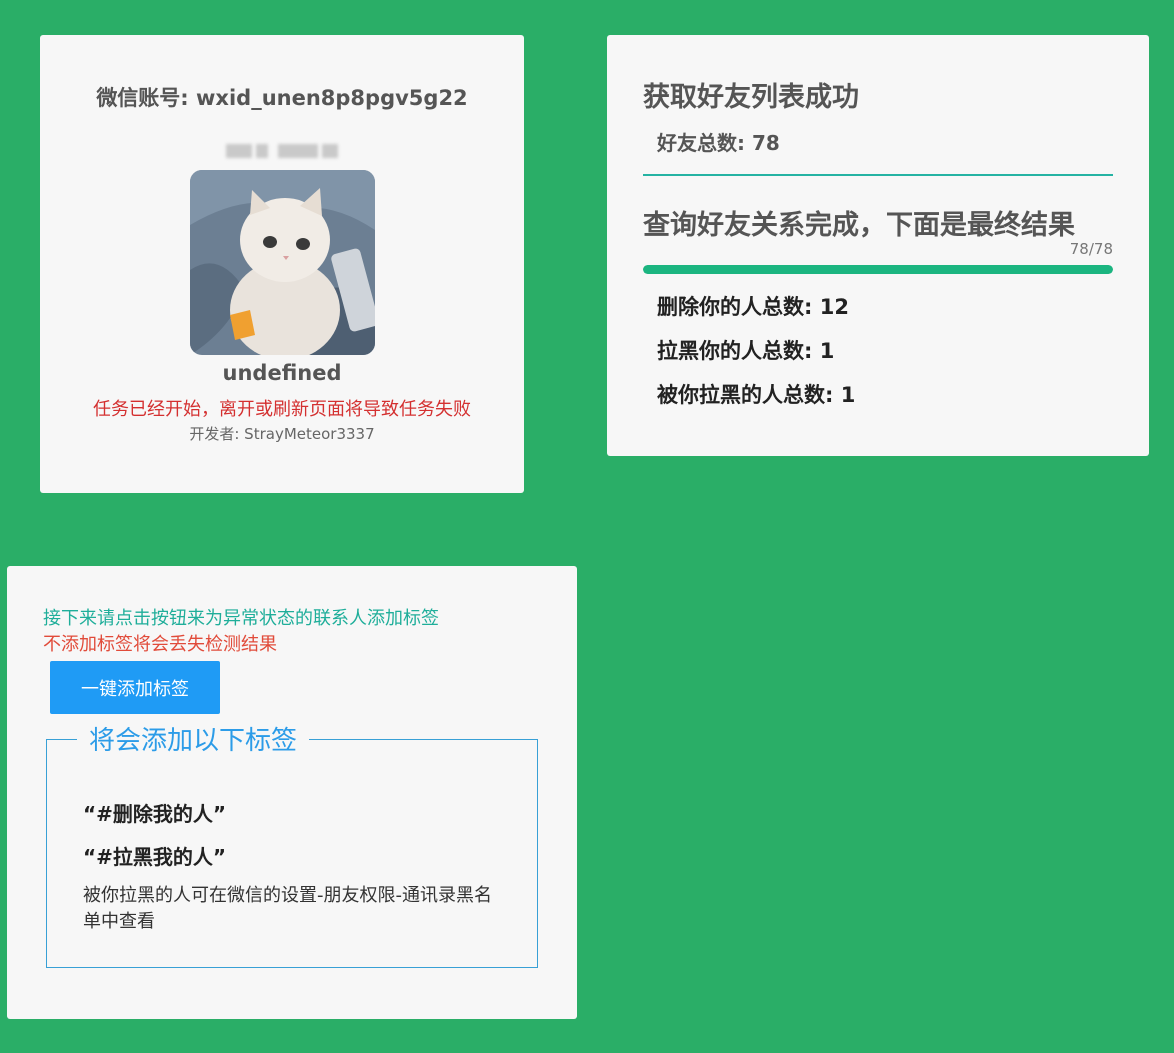  I want to click on tag-item-deleted: “#删除我的人”, so click(155, 814).